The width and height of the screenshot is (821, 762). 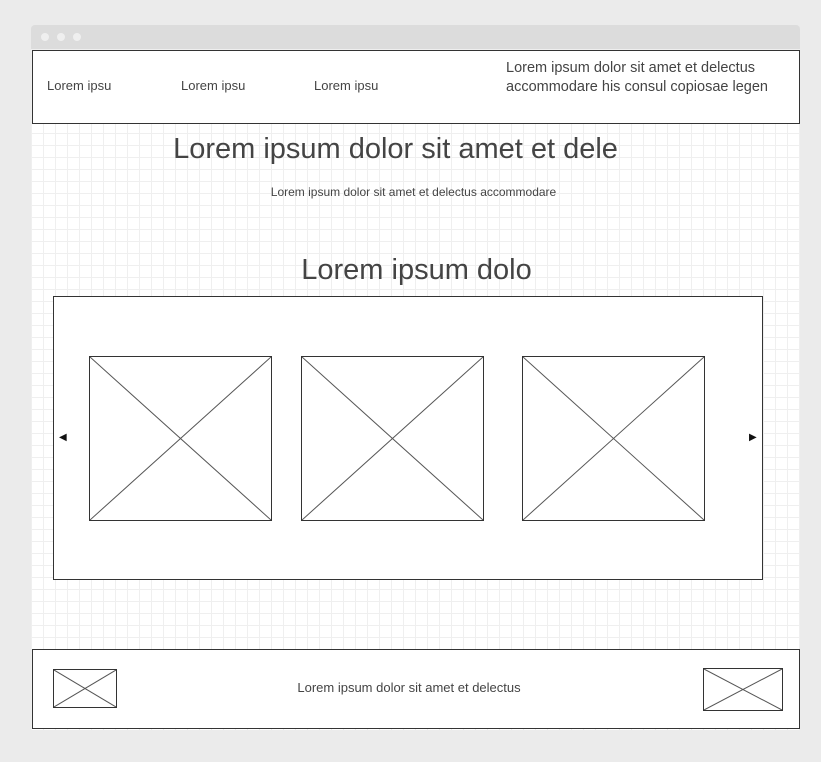 I want to click on nav-link-3: Lorem ipsu, so click(x=346, y=85).